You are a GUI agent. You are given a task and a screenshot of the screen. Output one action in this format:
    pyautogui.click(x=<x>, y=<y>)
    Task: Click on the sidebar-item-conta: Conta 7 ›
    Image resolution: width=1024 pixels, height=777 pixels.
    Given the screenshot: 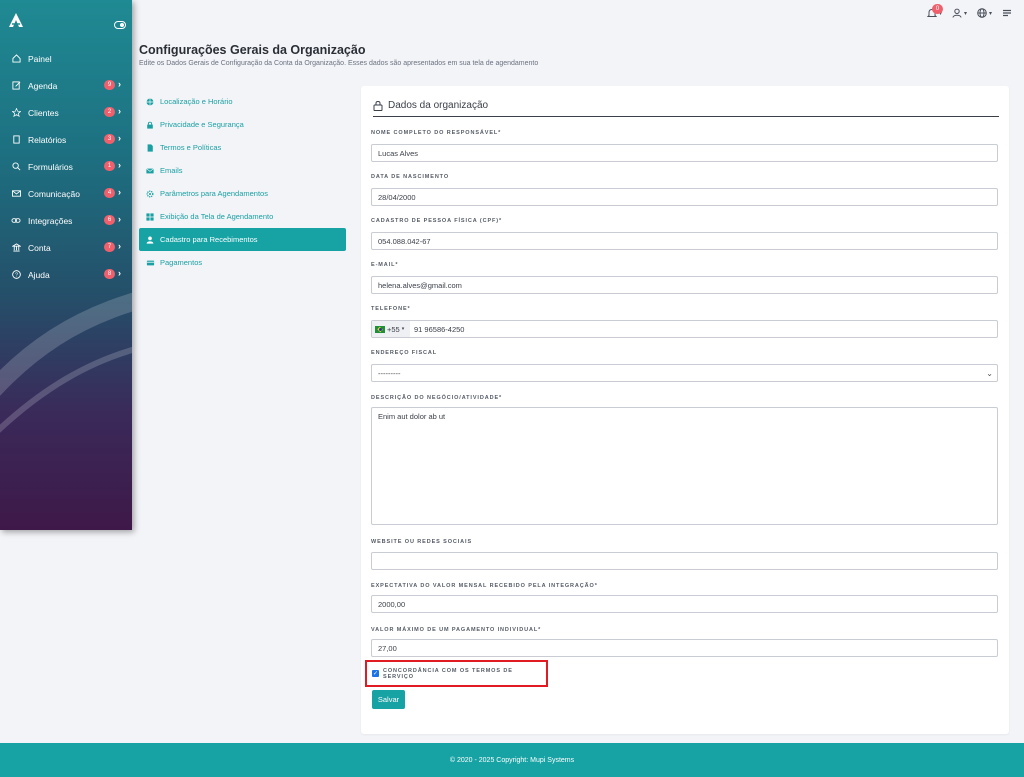 What is the action you would take?
    pyautogui.click(x=66, y=247)
    